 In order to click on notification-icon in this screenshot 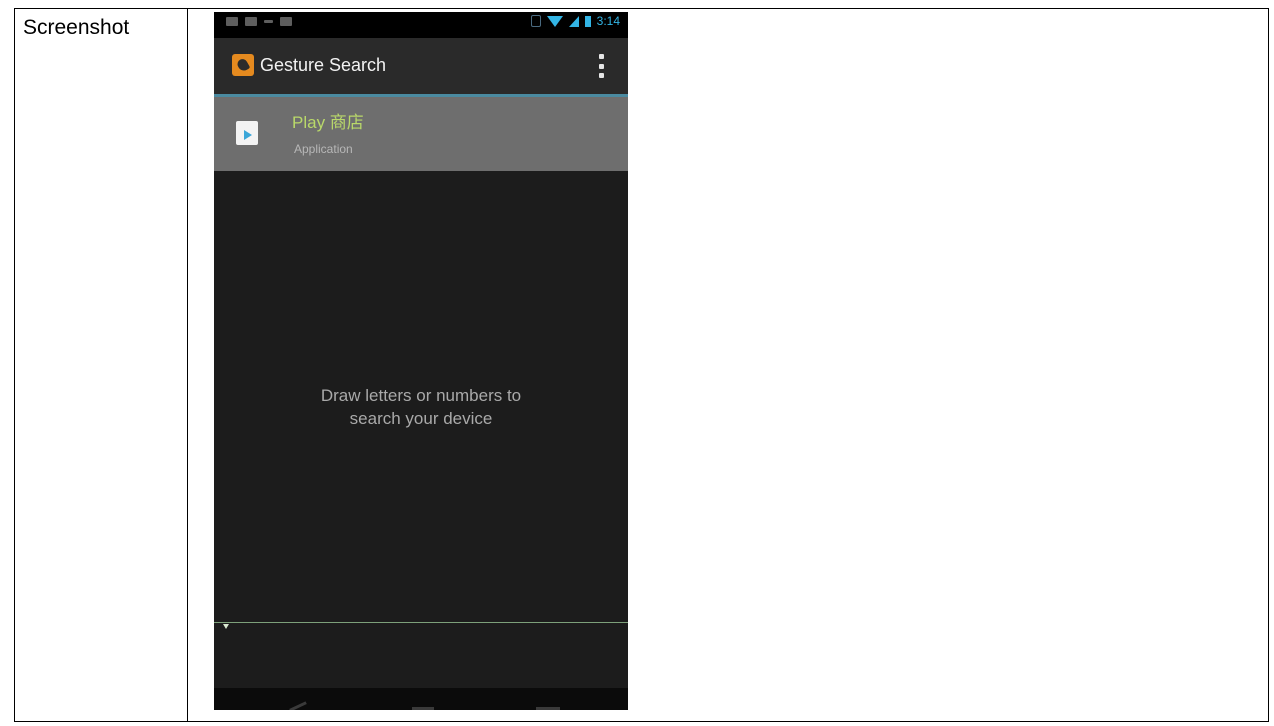, I will do `click(268, 21)`.